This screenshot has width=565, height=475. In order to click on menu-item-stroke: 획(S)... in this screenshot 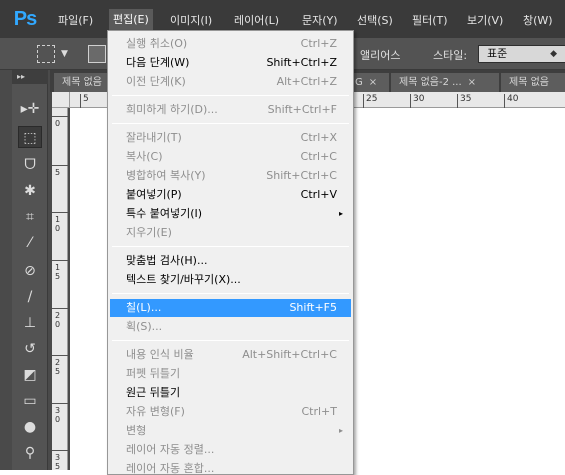, I will do `click(230, 327)`.